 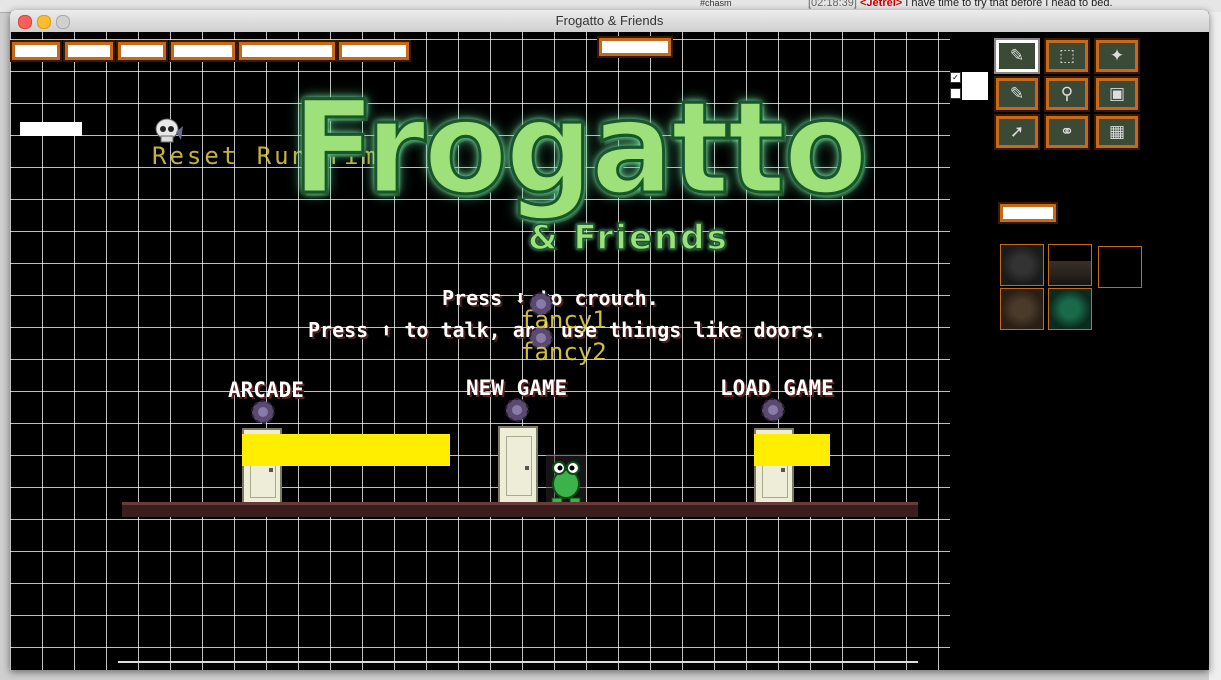 I want to click on stack-icon: ▦, so click(x=1117, y=132).